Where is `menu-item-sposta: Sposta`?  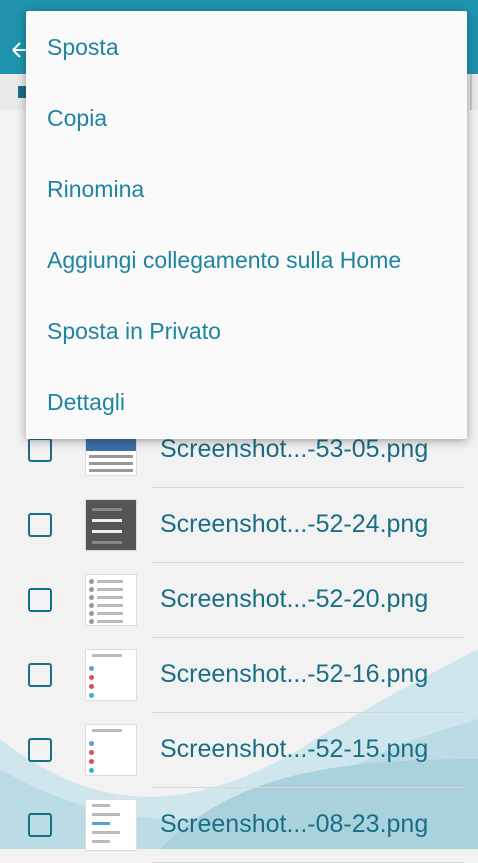
menu-item-sposta: Sposta is located at coordinates (246, 47).